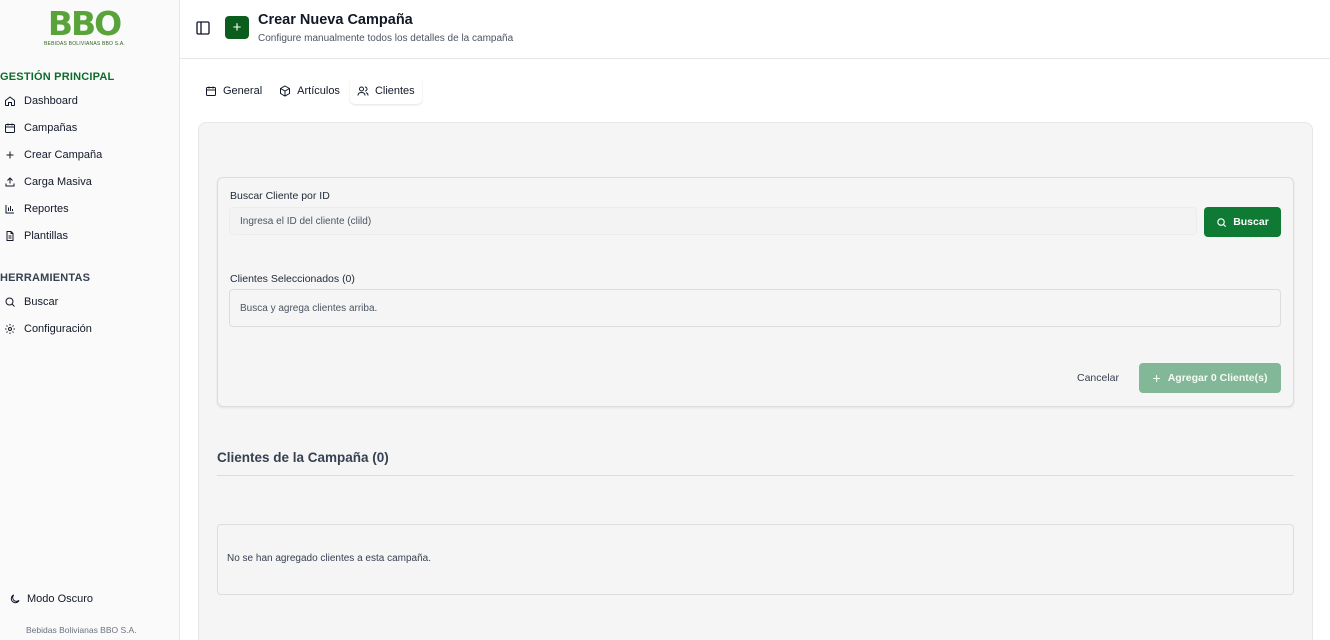  What do you see at coordinates (1251, 222) in the screenshot?
I see `search-button-label: Buscar` at bounding box center [1251, 222].